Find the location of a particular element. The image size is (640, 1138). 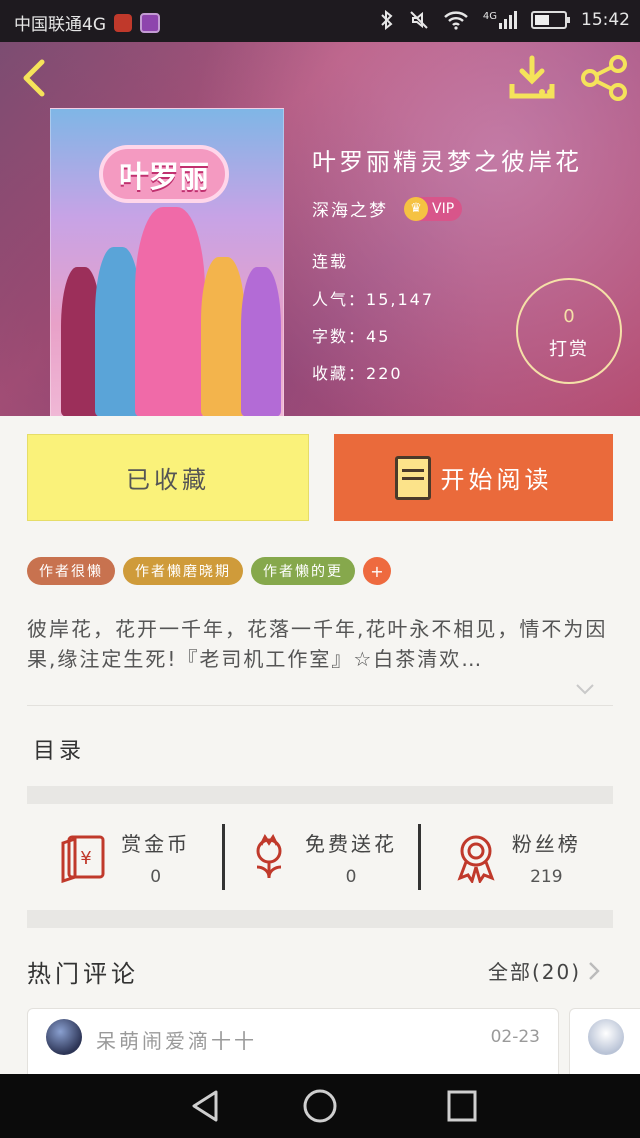

wifi-icon is located at coordinates (456, 20).